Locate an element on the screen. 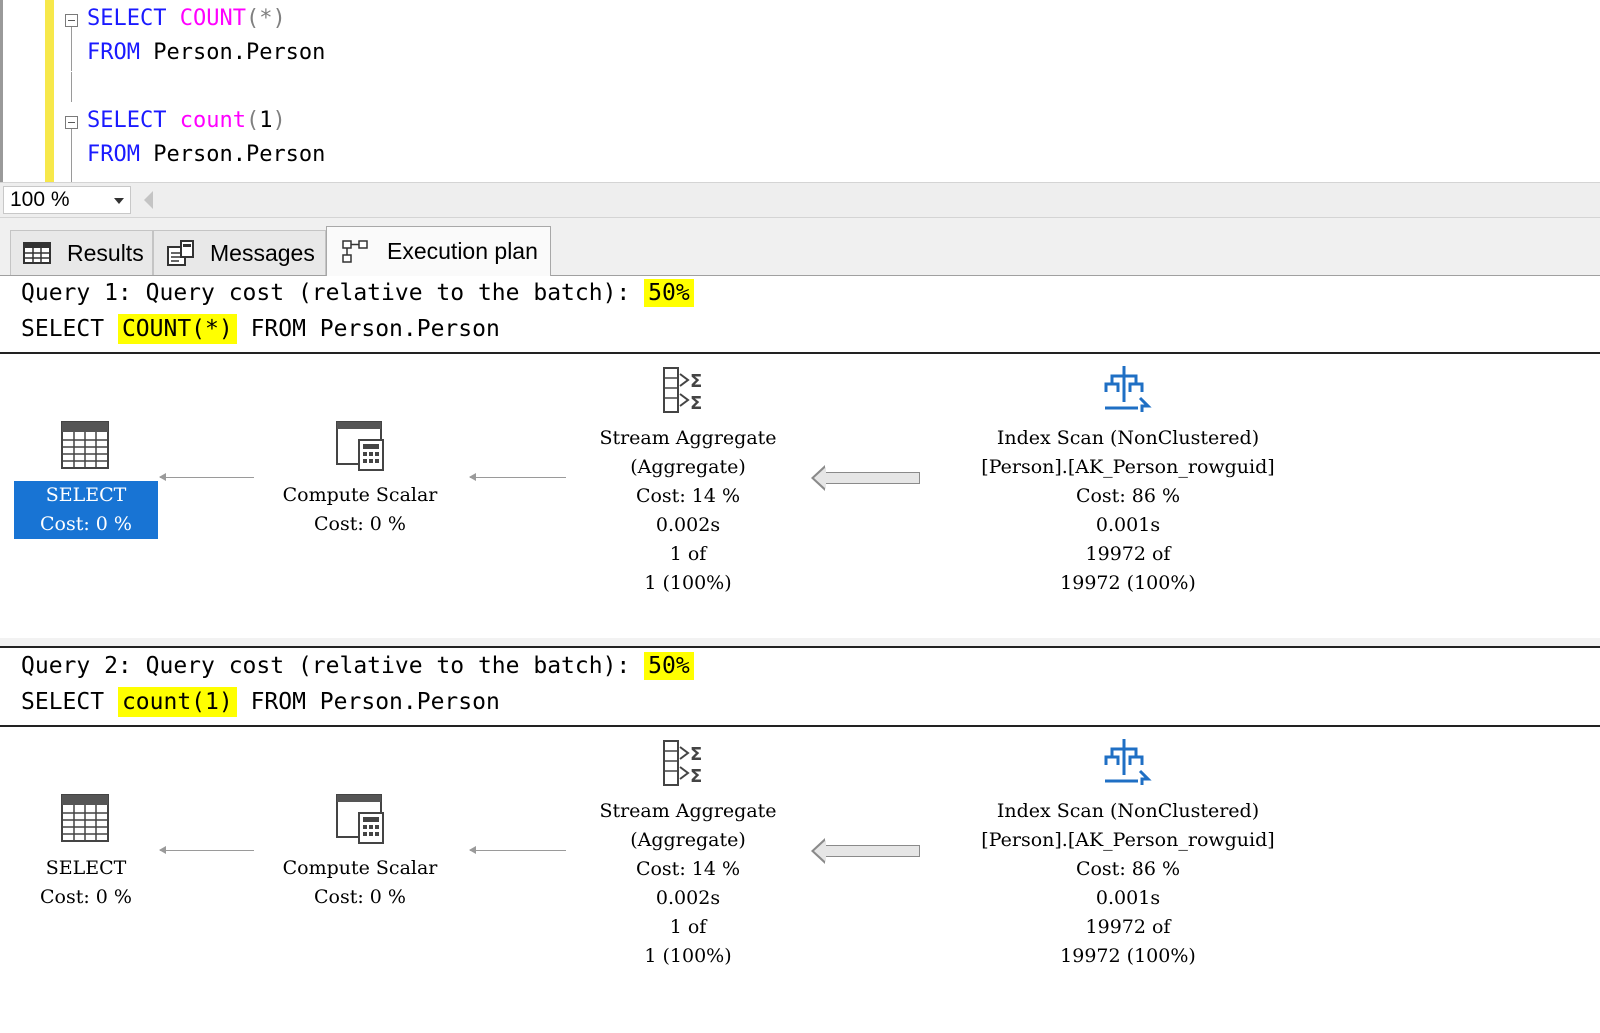 The height and width of the screenshot is (1033, 1600). code-line-4: SELECT count(1) is located at coordinates (186, 120).